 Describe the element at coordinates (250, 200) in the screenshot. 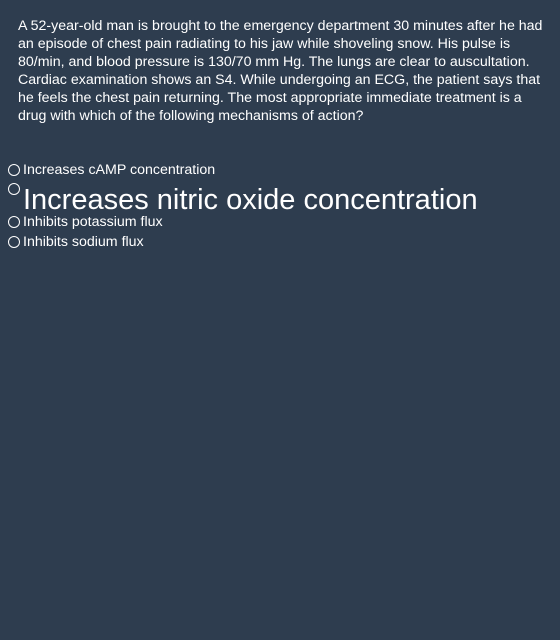

I see `option-label: Increases nitric oxide concentration` at that location.